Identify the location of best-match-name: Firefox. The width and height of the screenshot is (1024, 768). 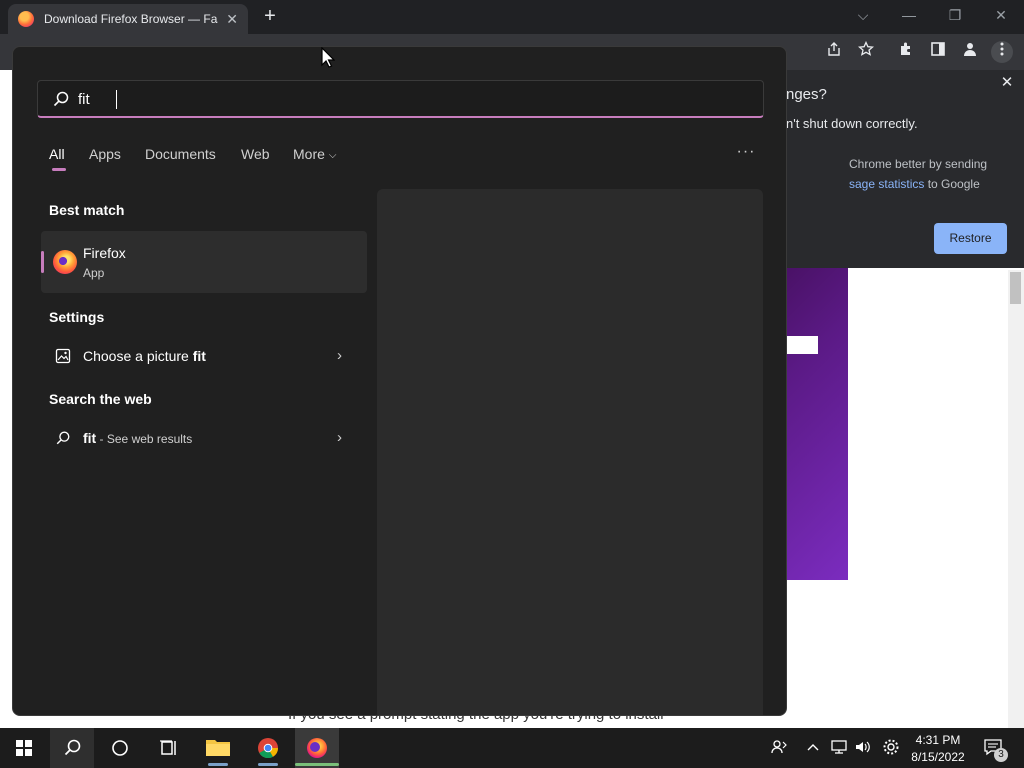
(104, 253).